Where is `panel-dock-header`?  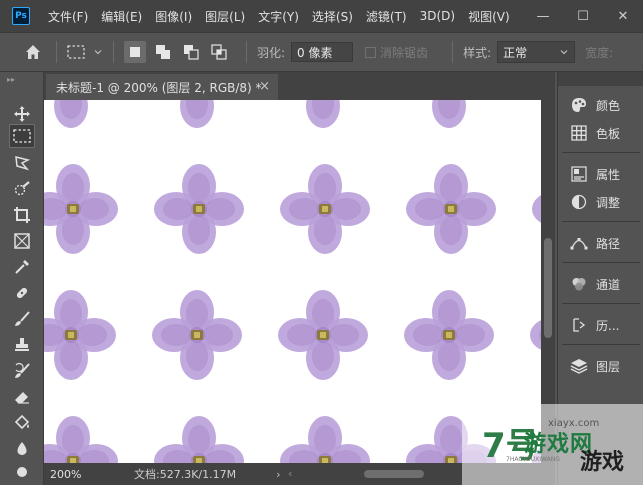 panel-dock-header is located at coordinates (600, 79).